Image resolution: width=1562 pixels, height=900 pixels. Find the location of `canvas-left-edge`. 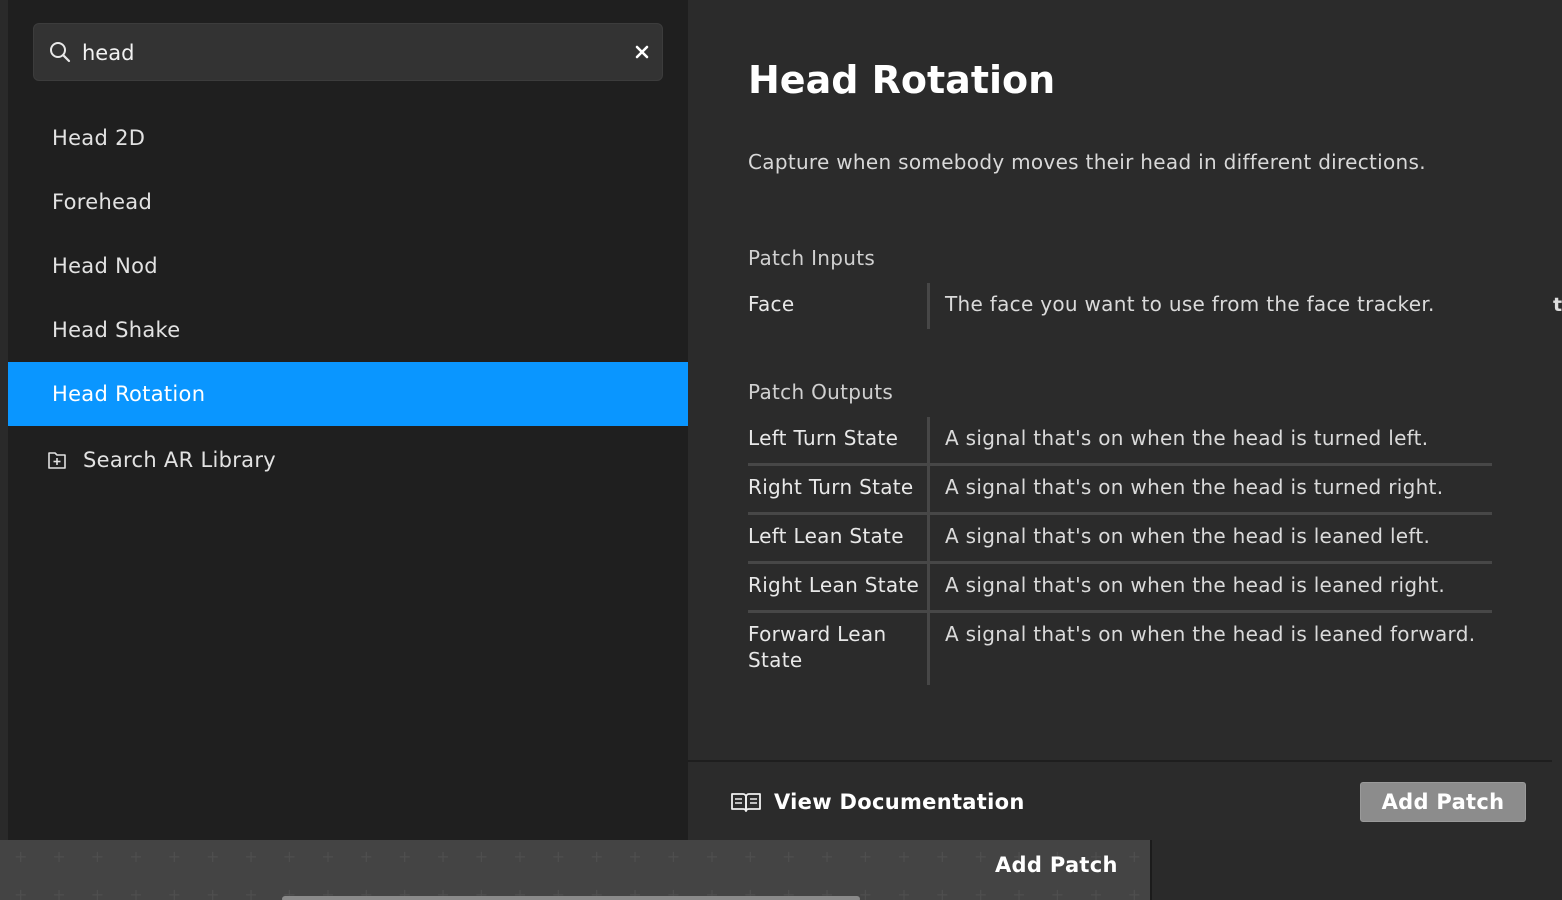

canvas-left-edge is located at coordinates (4, 420).